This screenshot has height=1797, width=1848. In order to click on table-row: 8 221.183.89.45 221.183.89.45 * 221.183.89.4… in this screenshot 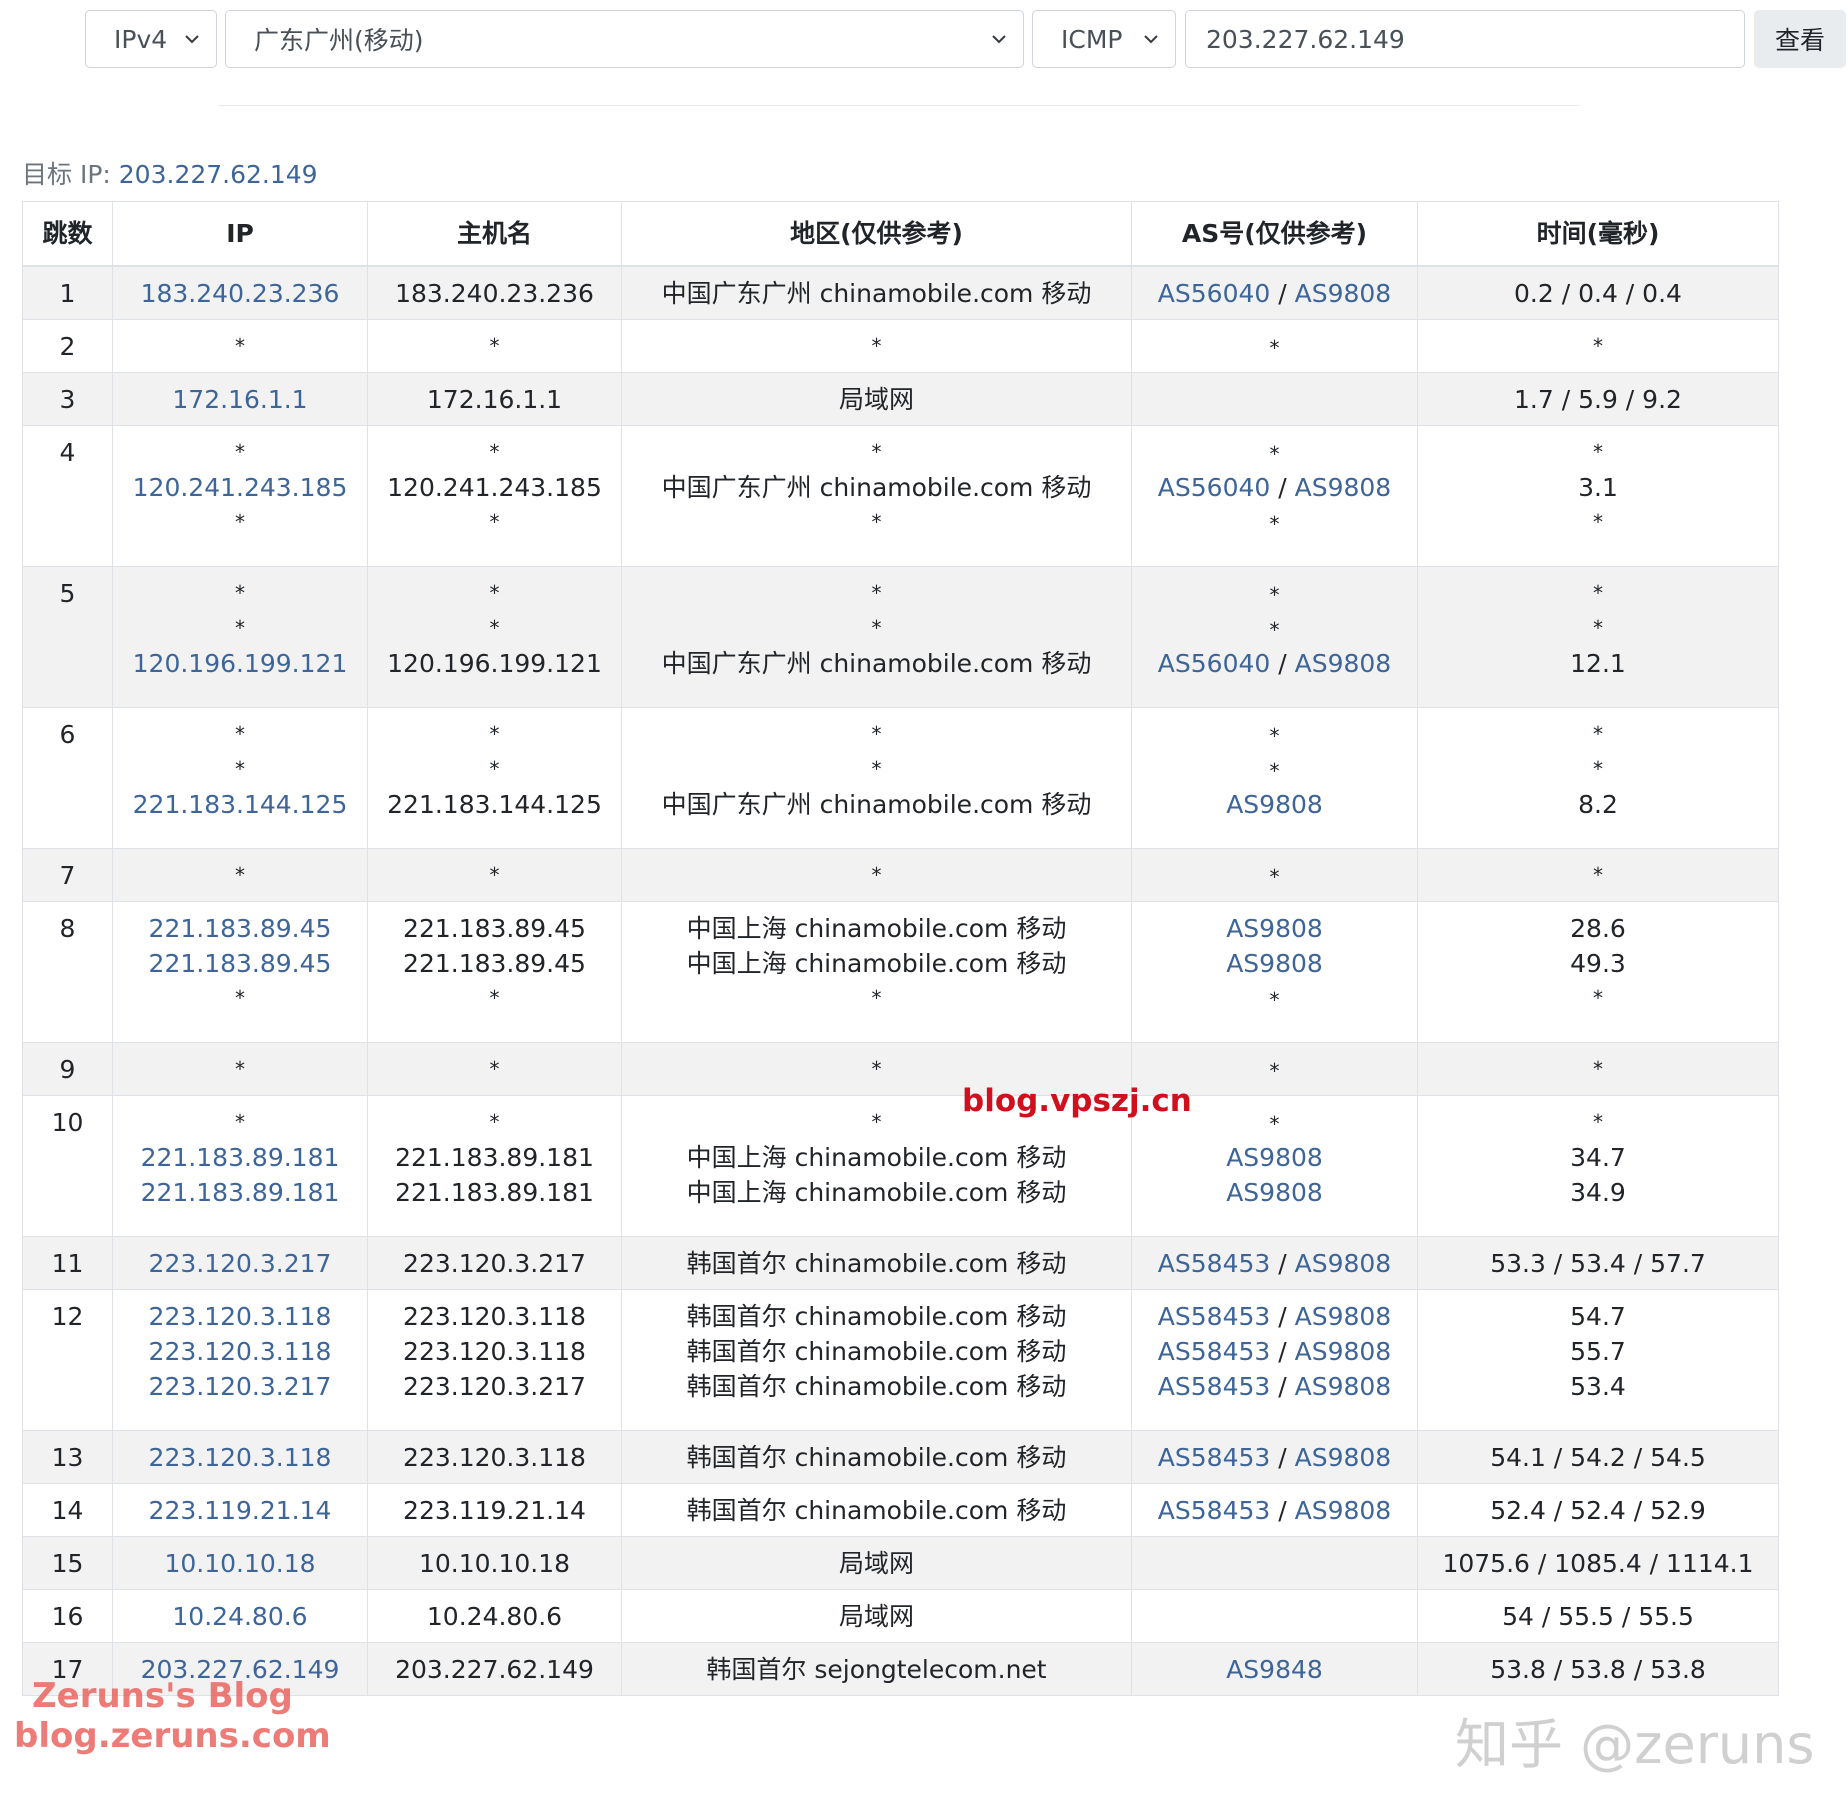, I will do `click(900, 972)`.